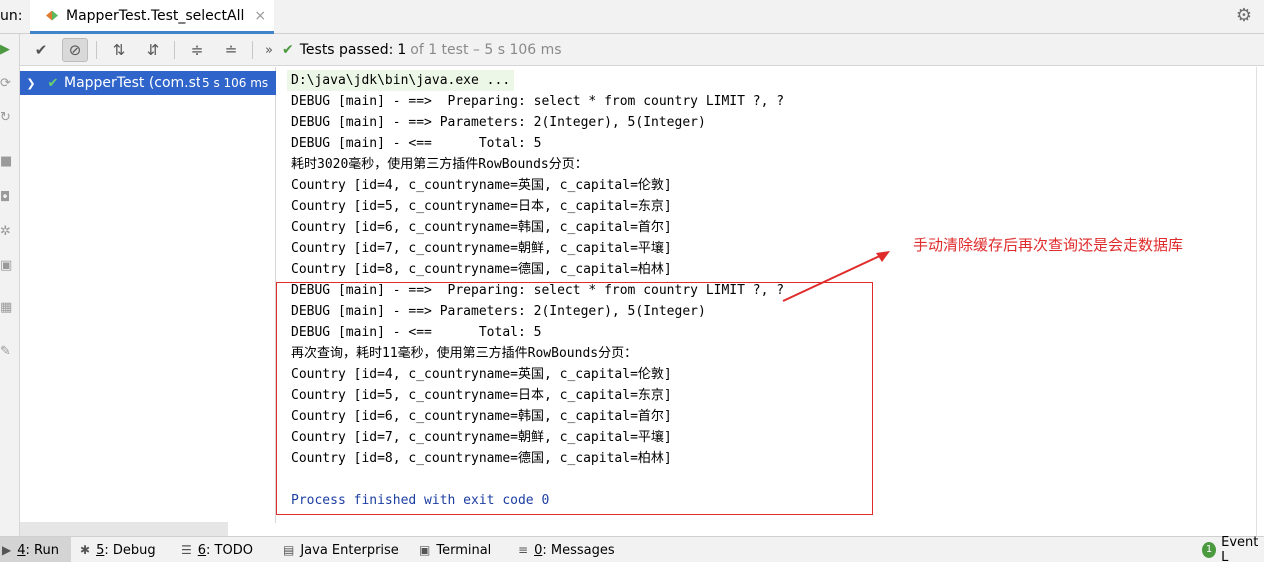  What do you see at coordinates (486, 50) in the screenshot?
I see `status-summary: of 1 test – 5 s 106 ms` at bounding box center [486, 50].